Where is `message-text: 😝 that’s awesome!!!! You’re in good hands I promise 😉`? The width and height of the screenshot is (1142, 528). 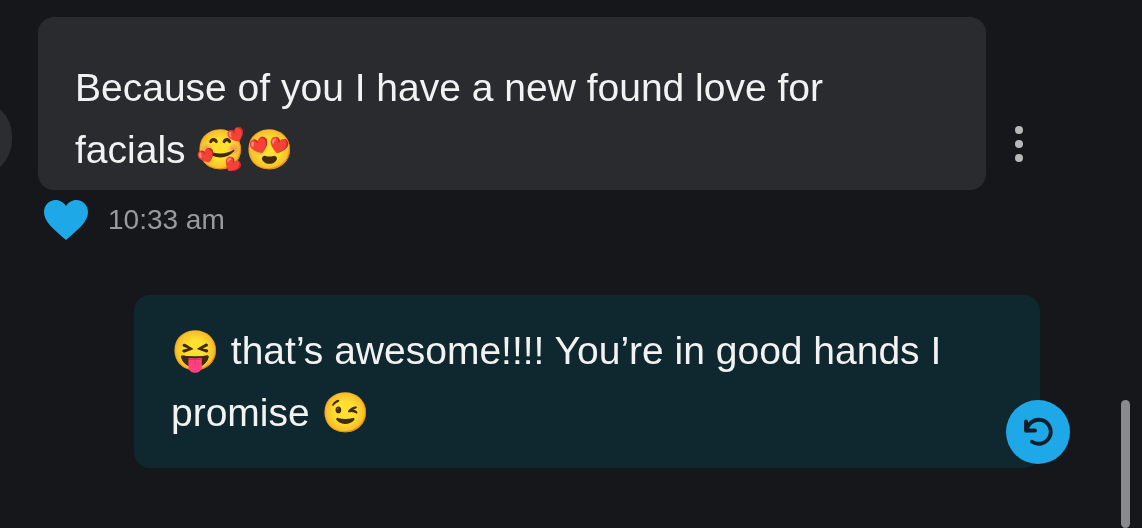 message-text: 😝 that’s awesome!!!! You’re in good hands I promise 😉 is located at coordinates (557, 382).